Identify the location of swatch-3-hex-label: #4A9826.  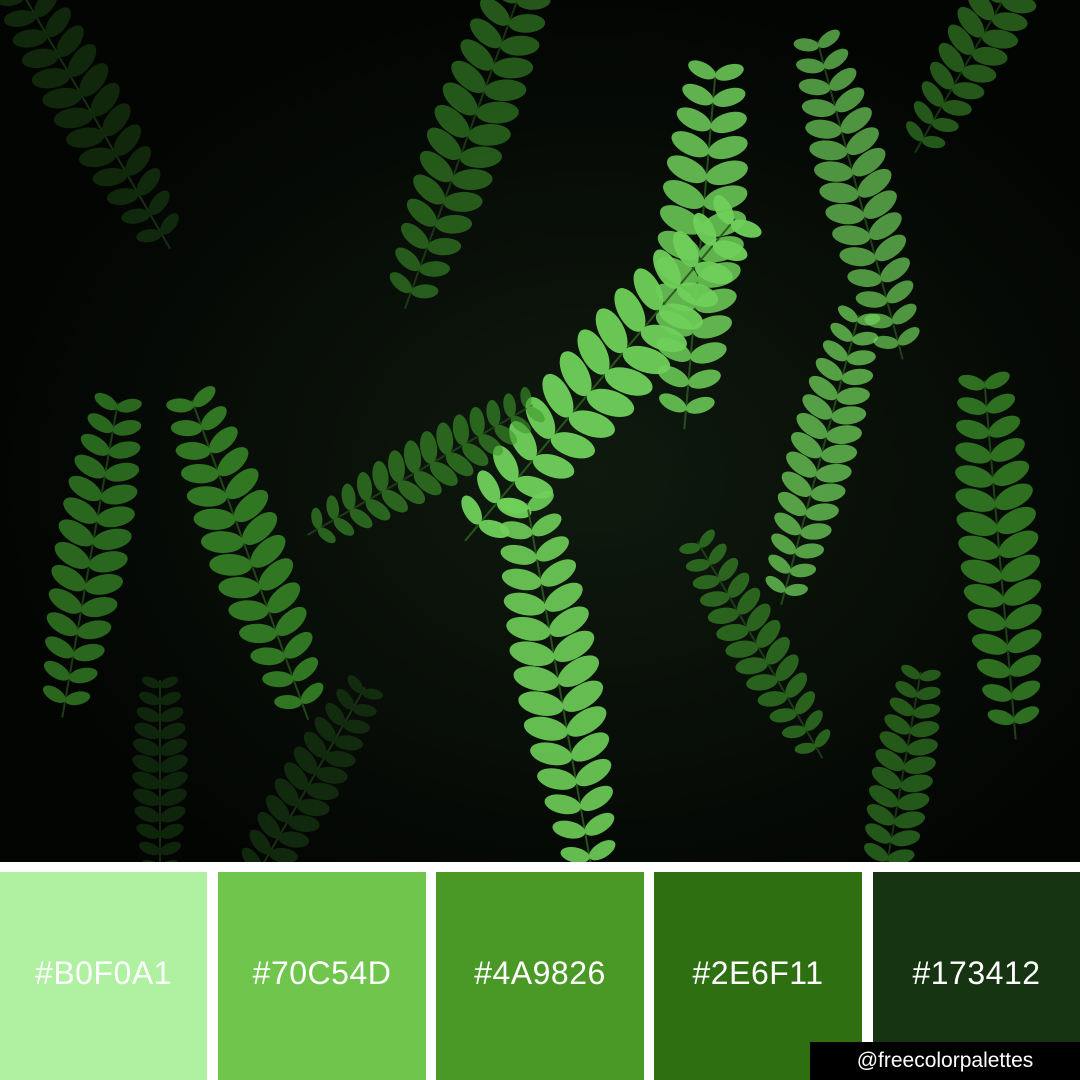
(540, 972).